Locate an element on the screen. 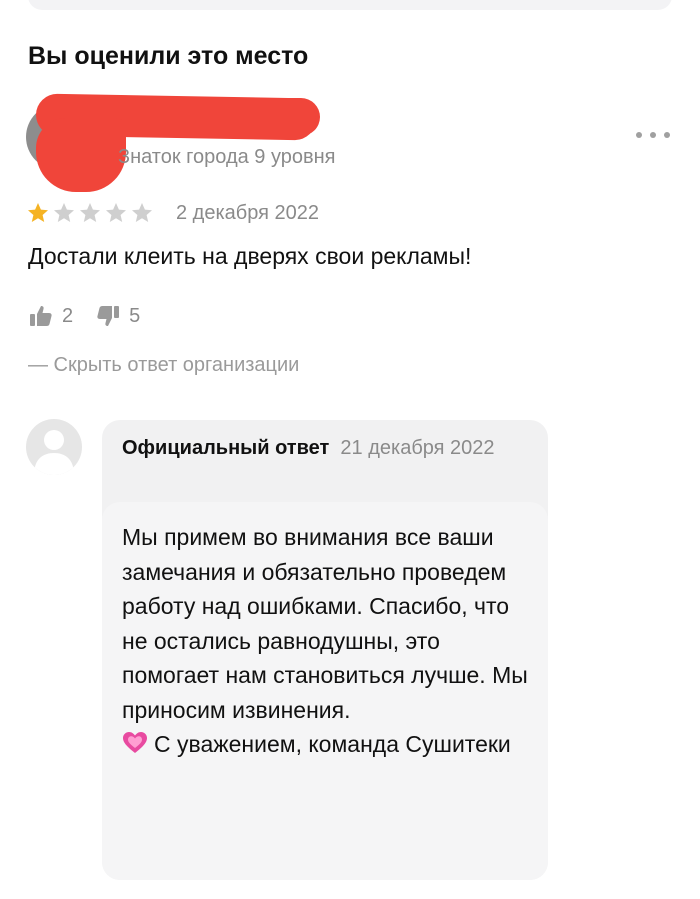  rating-stars is located at coordinates (90, 213).